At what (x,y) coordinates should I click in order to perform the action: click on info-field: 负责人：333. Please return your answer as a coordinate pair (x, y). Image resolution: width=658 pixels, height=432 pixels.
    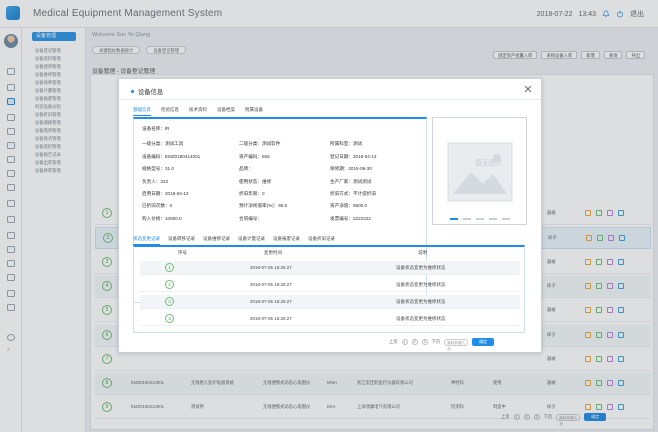
    Looking at the image, I should click on (155, 181).